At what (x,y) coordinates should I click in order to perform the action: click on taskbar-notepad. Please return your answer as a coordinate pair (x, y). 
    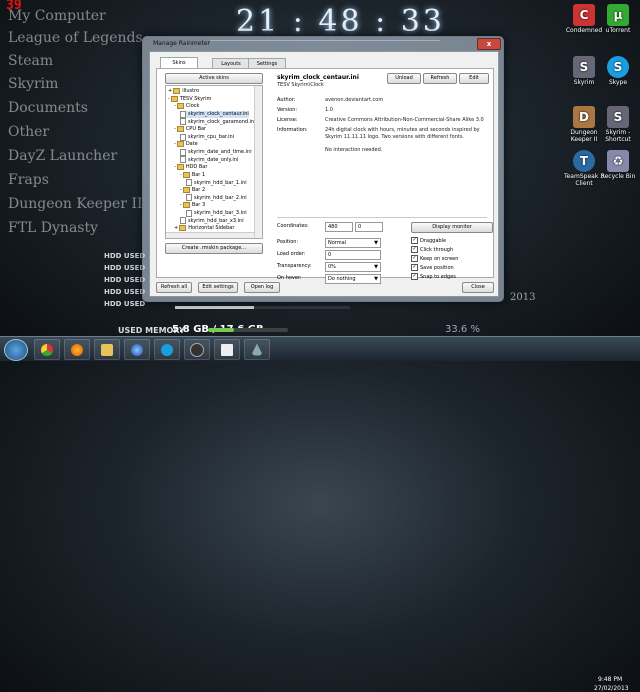
    Looking at the image, I should click on (227, 349).